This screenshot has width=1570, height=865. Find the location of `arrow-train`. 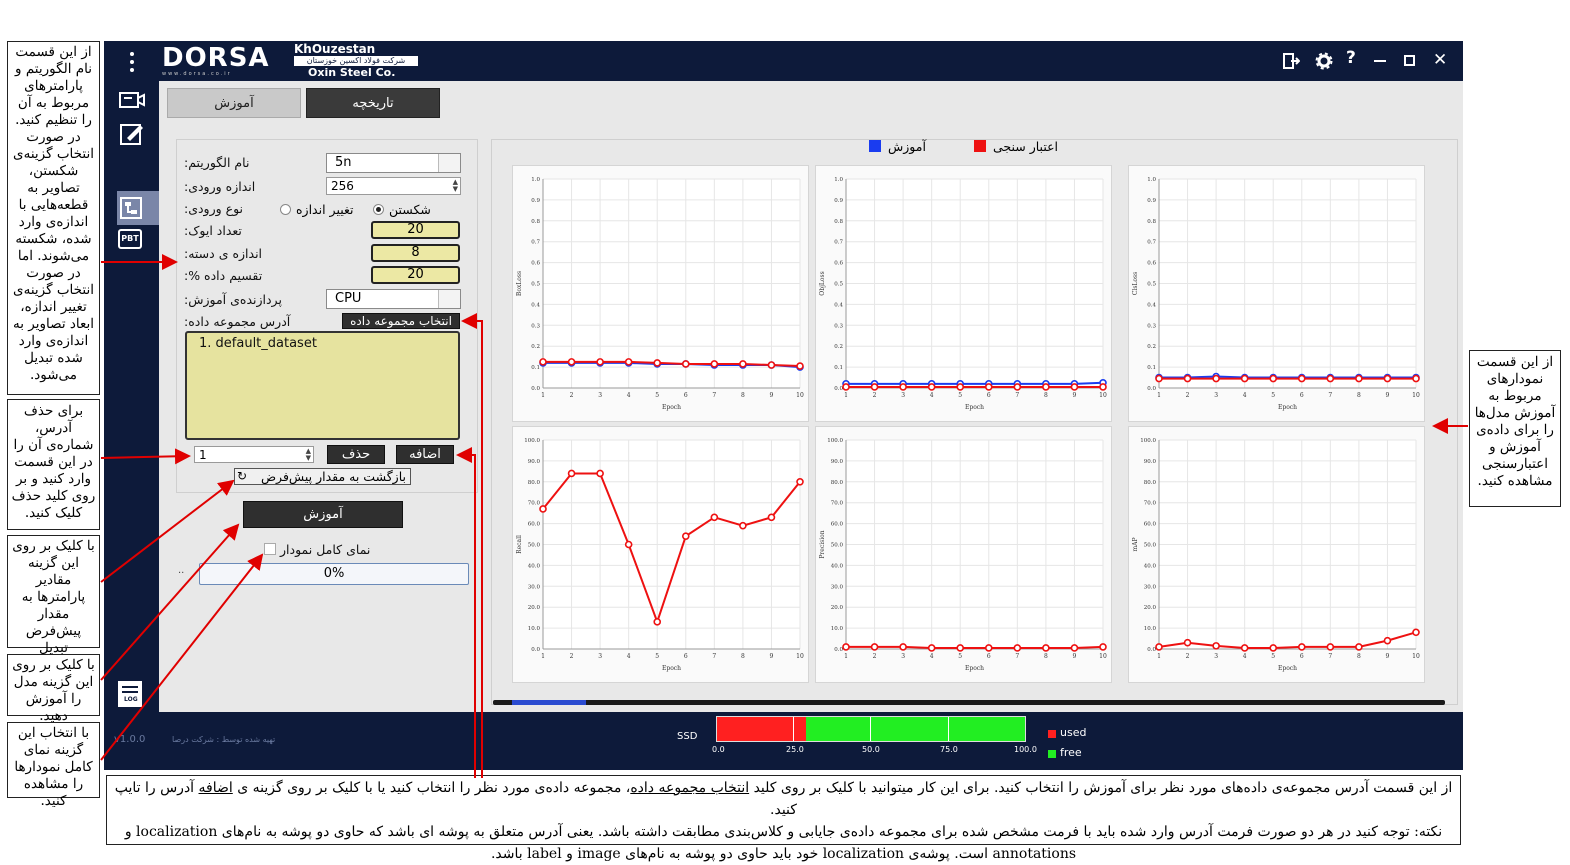

arrow-train is located at coordinates (170, 602).